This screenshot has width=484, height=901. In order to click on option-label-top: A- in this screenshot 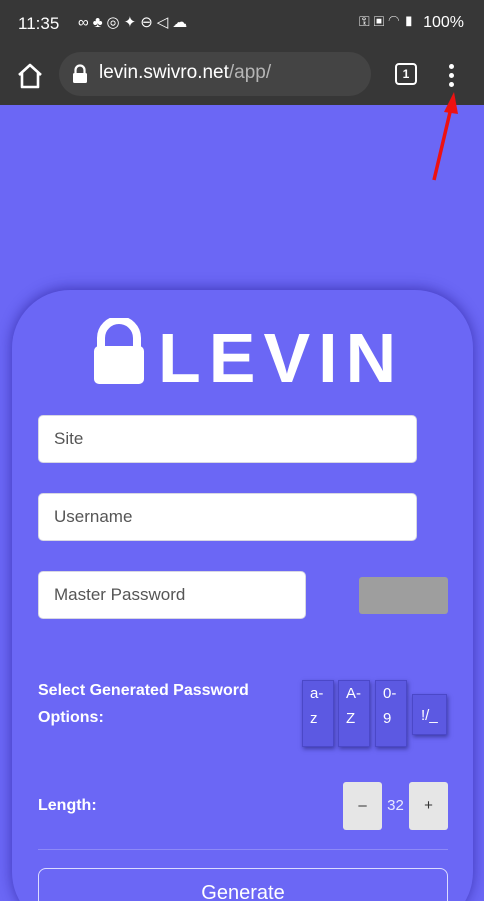, I will do `click(353, 693)`.